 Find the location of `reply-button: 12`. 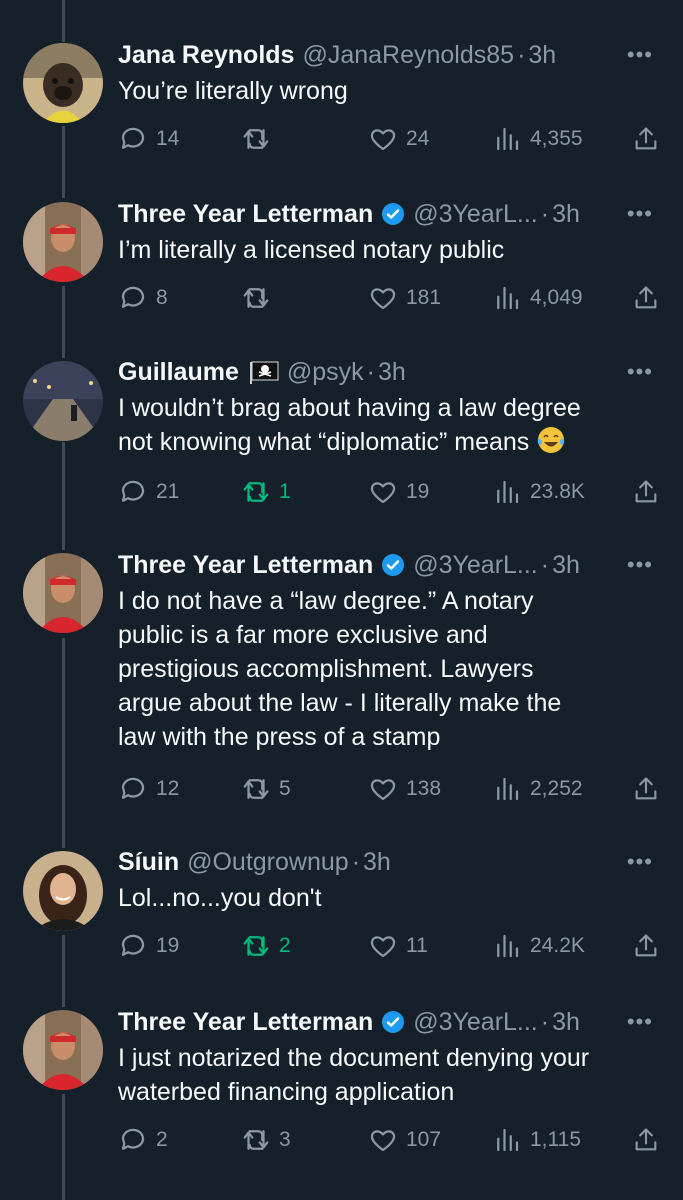

reply-button: 12 is located at coordinates (148, 789).